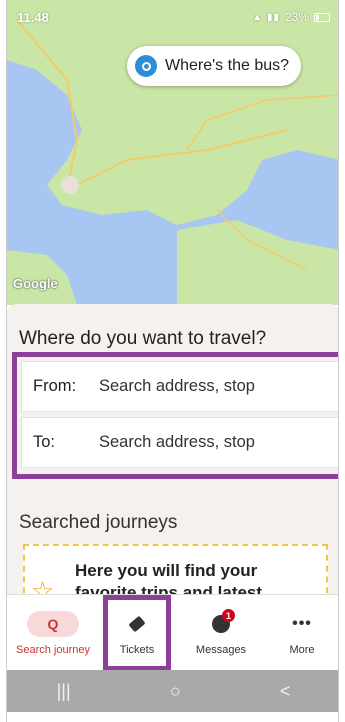 The image size is (345, 722). Describe the element at coordinates (33, 17) in the screenshot. I see `status-time: 11.48` at that location.